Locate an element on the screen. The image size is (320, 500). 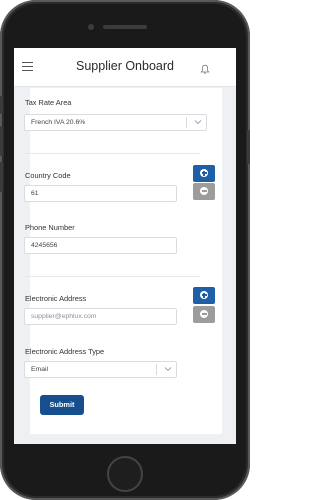
phone-home-button is located at coordinates (125, 474).